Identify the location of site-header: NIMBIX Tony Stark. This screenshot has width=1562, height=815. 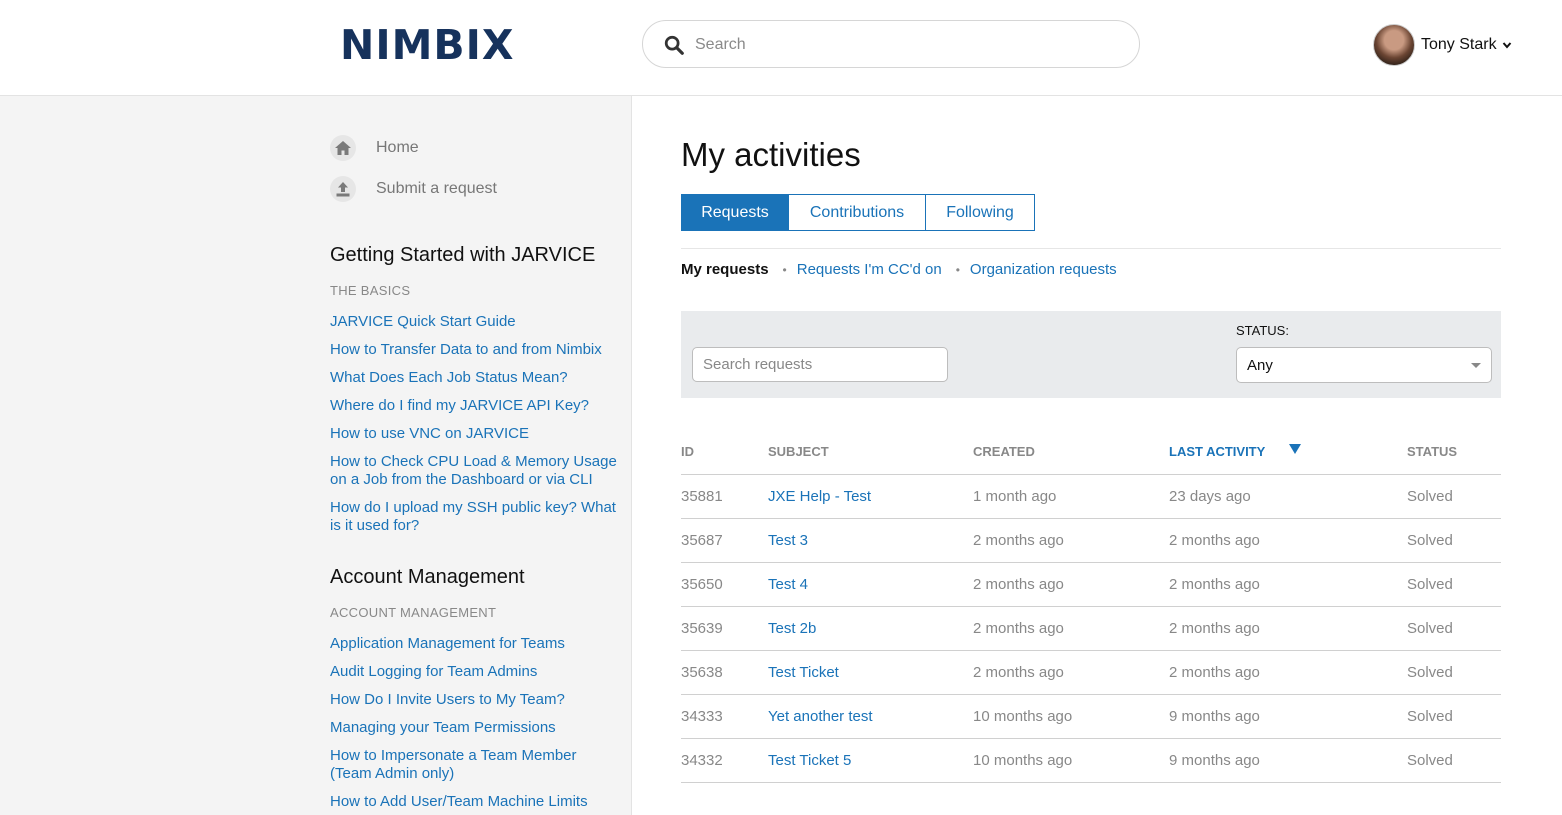
(781, 48).